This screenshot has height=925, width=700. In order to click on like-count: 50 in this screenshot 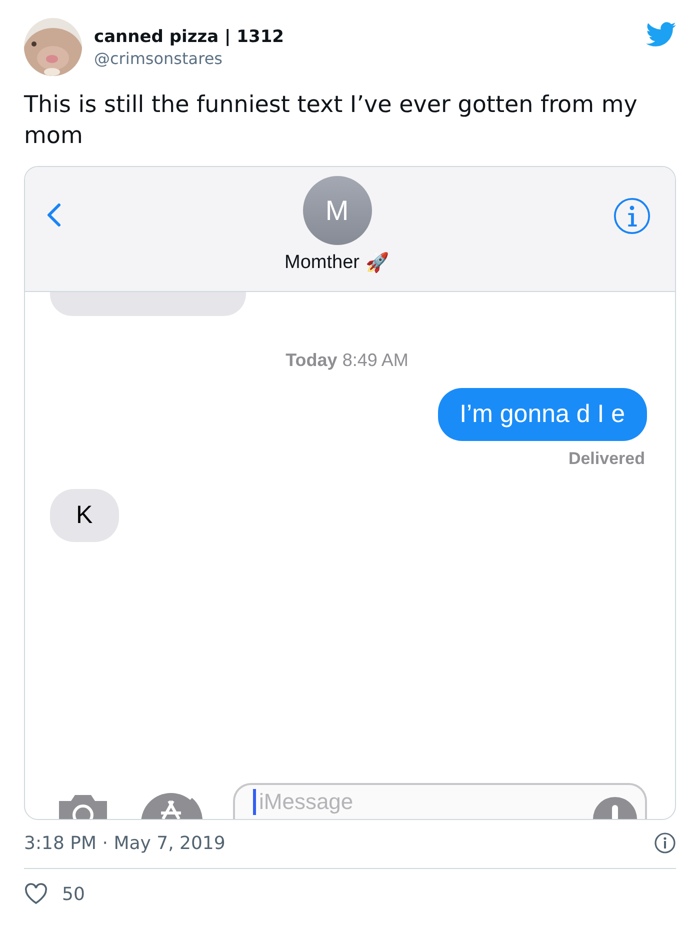, I will do `click(73, 894)`.